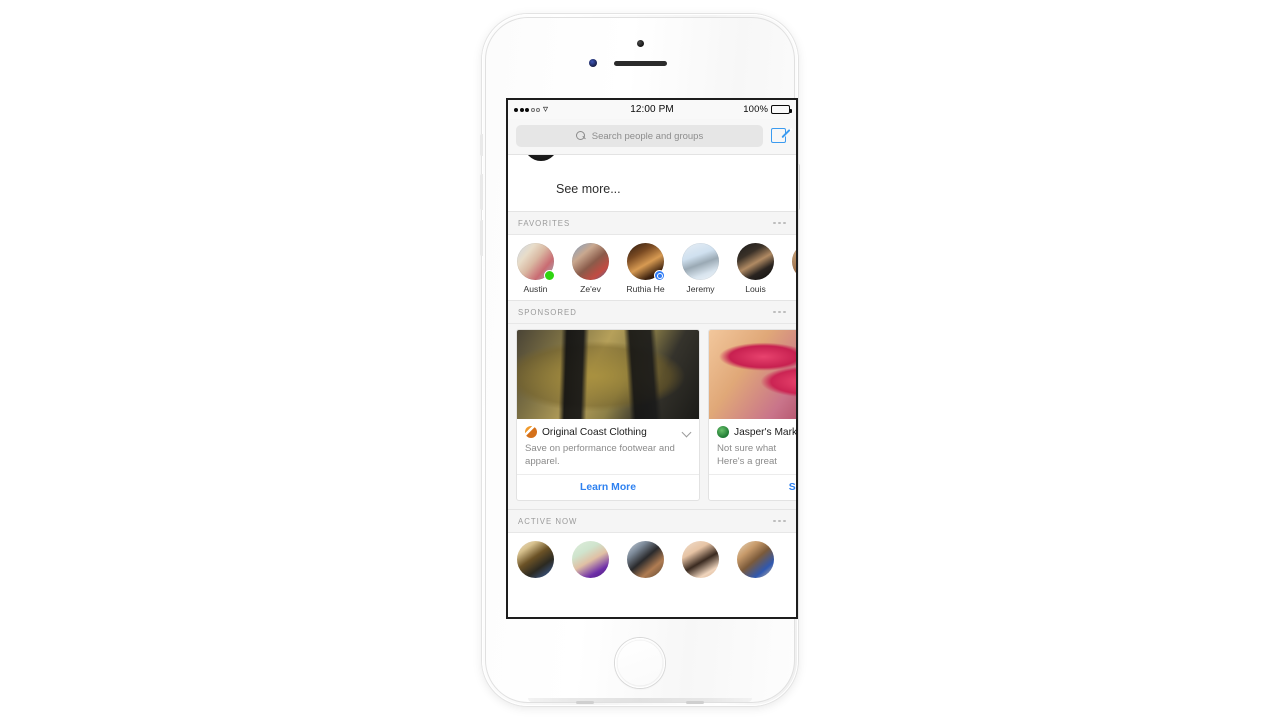 The height and width of the screenshot is (720, 1280). What do you see at coordinates (798, 187) in the screenshot?
I see `power-button` at bounding box center [798, 187].